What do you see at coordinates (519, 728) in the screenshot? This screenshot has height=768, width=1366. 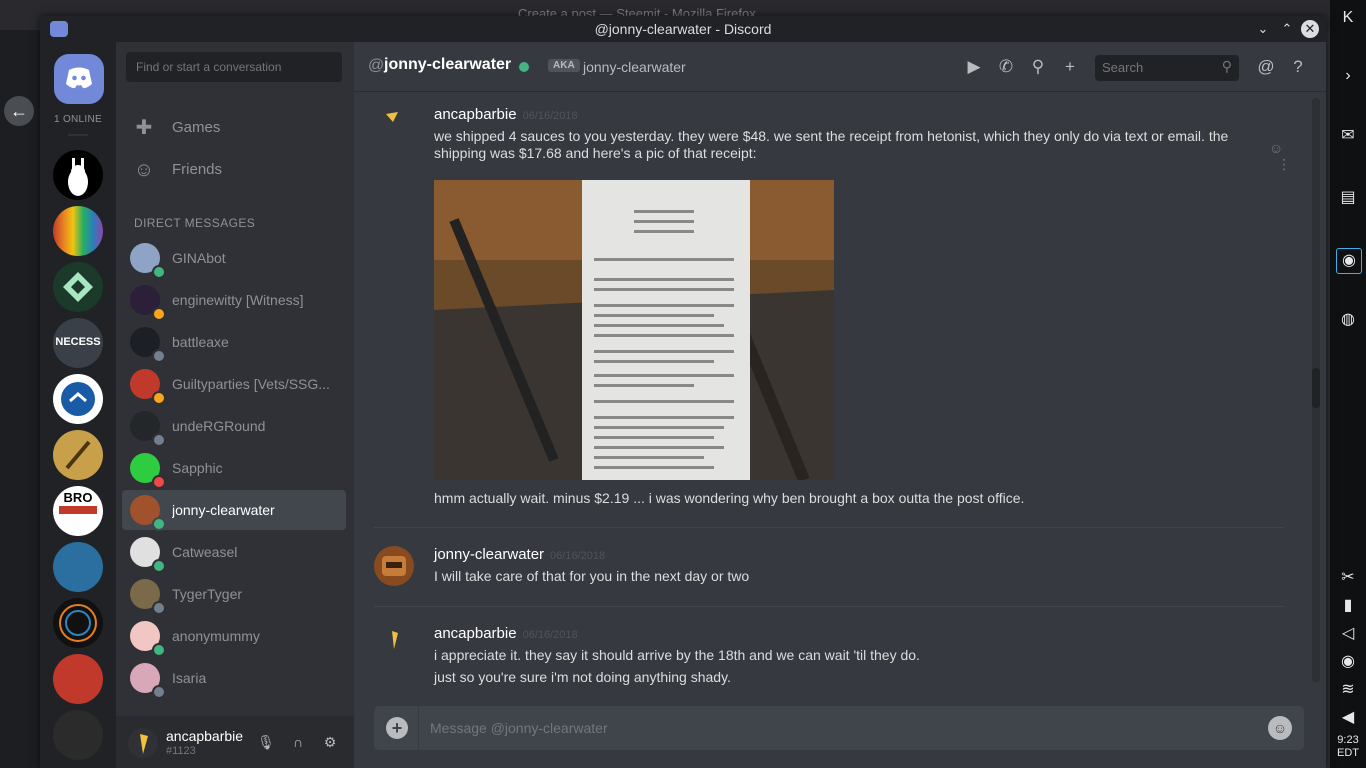 I see `message-input: Message @jonny-clearwater` at bounding box center [519, 728].